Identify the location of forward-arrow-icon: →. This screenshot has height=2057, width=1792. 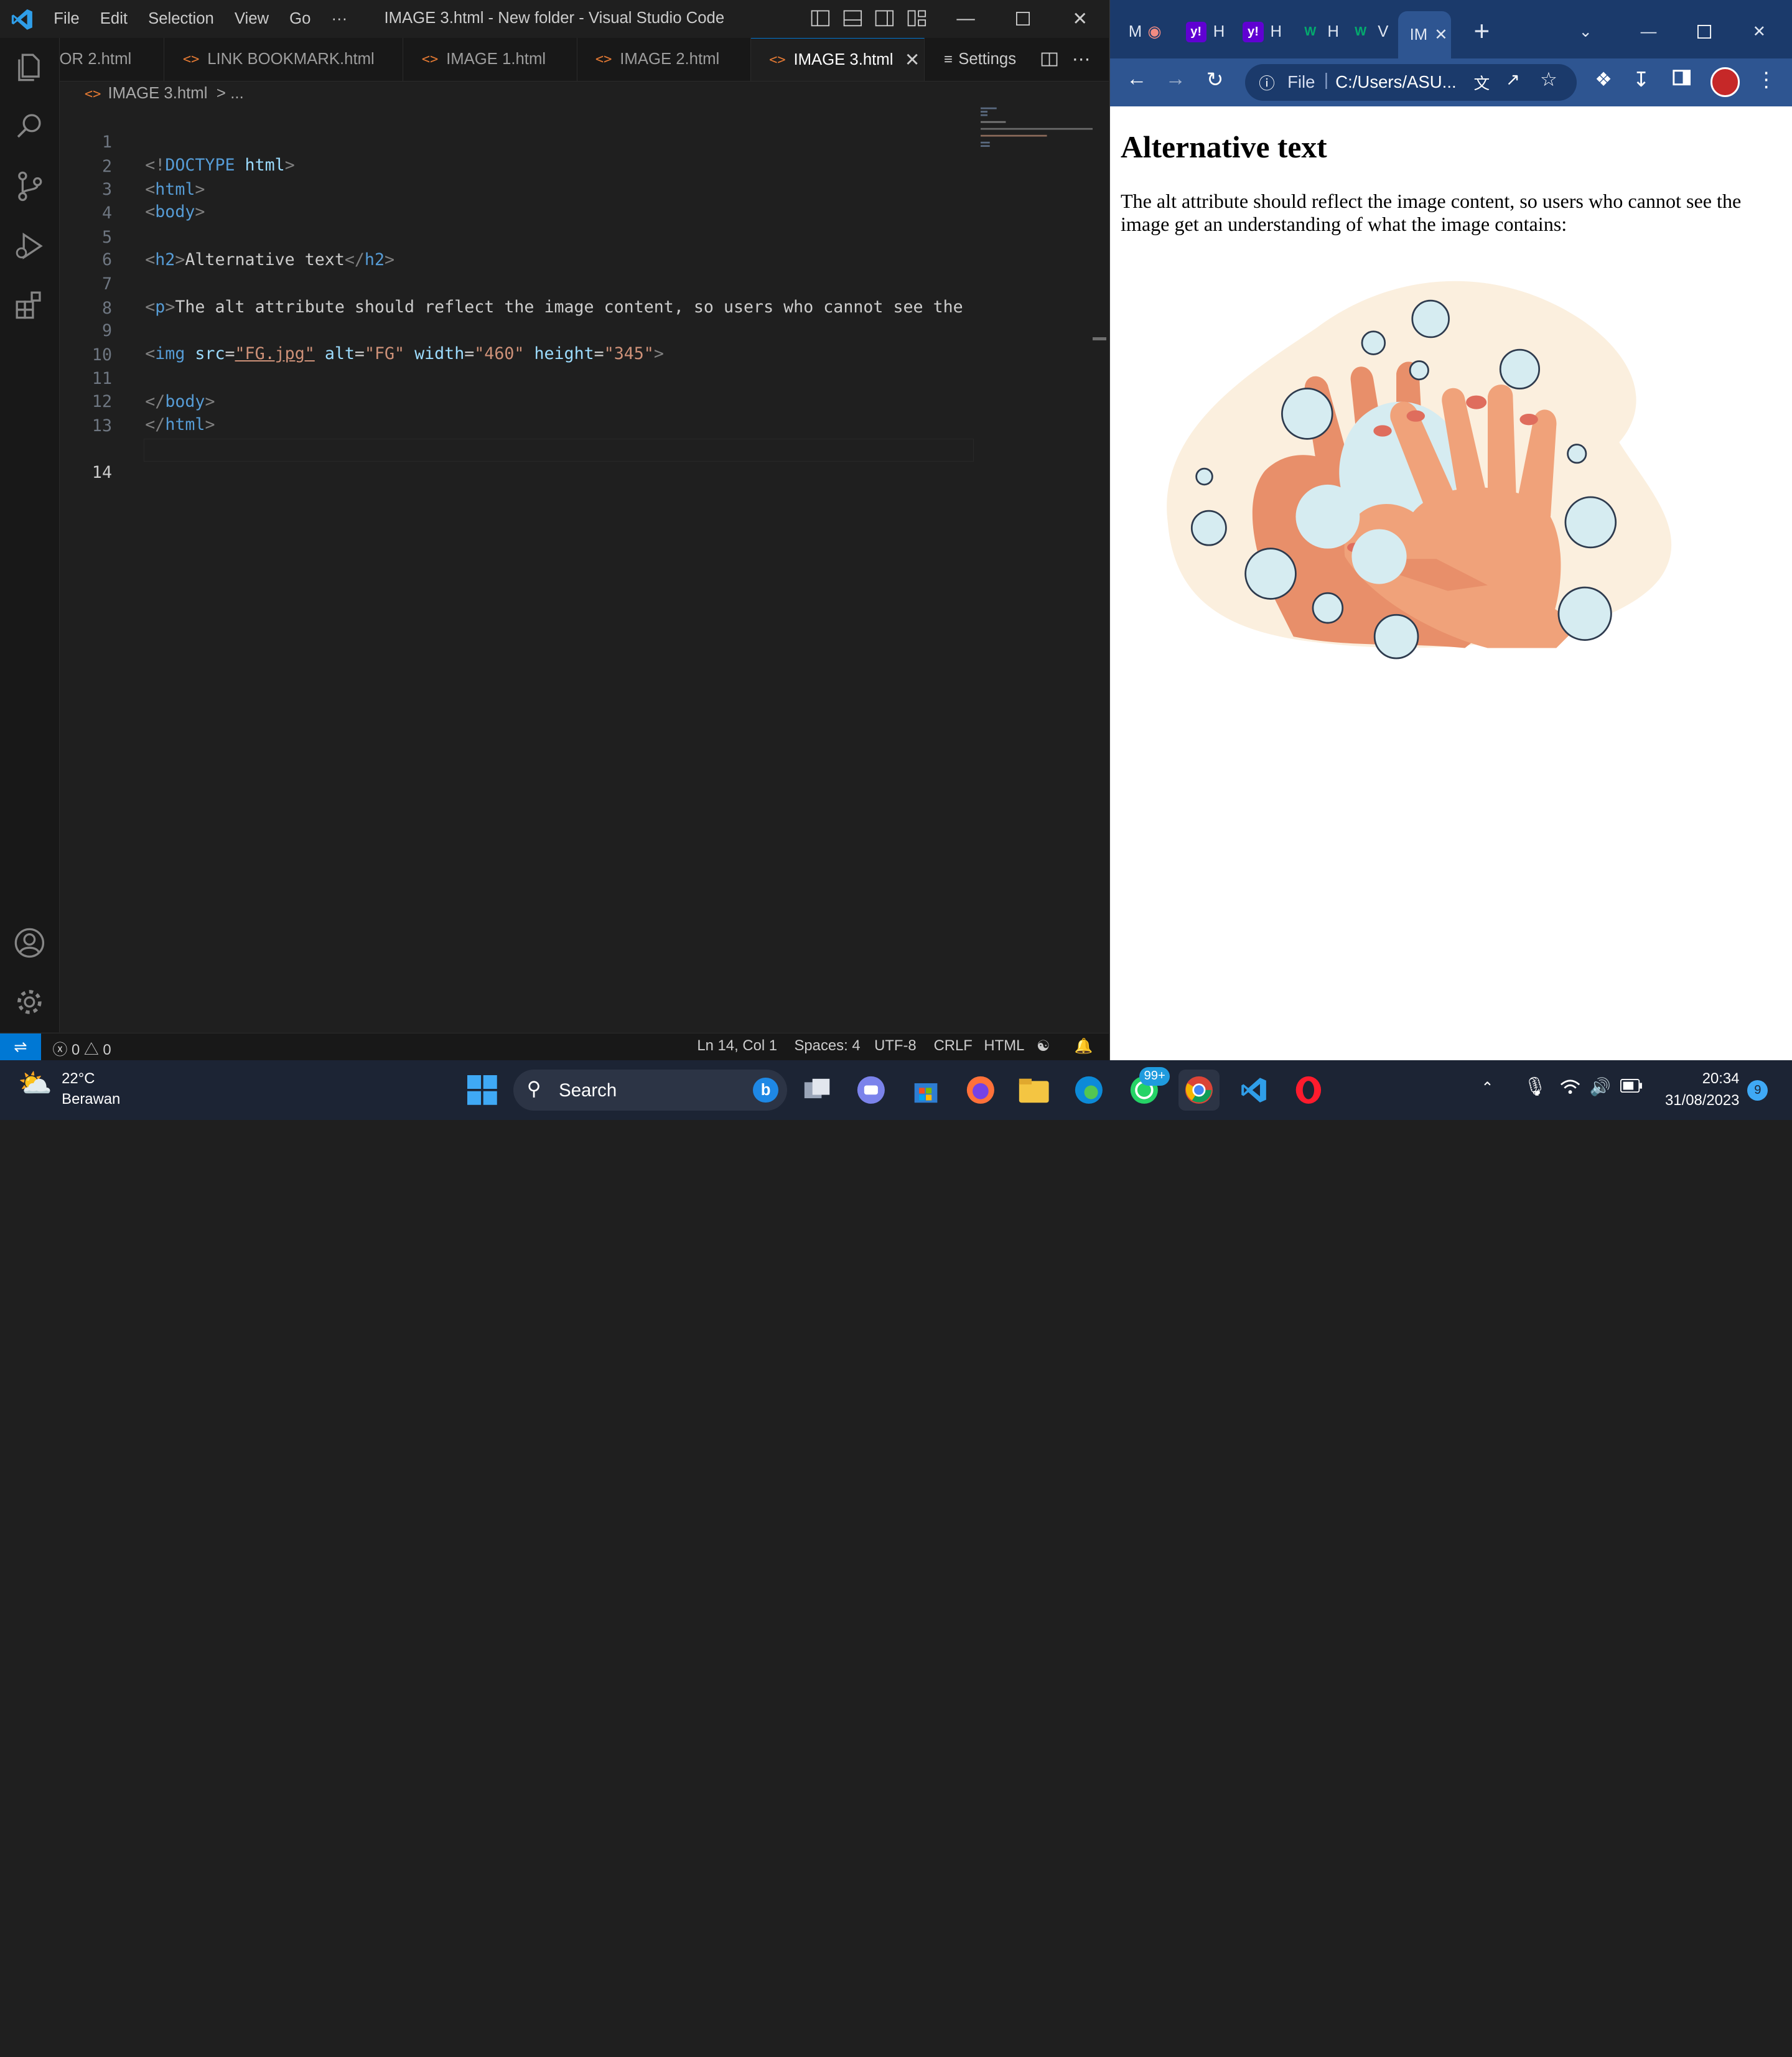
(1175, 79).